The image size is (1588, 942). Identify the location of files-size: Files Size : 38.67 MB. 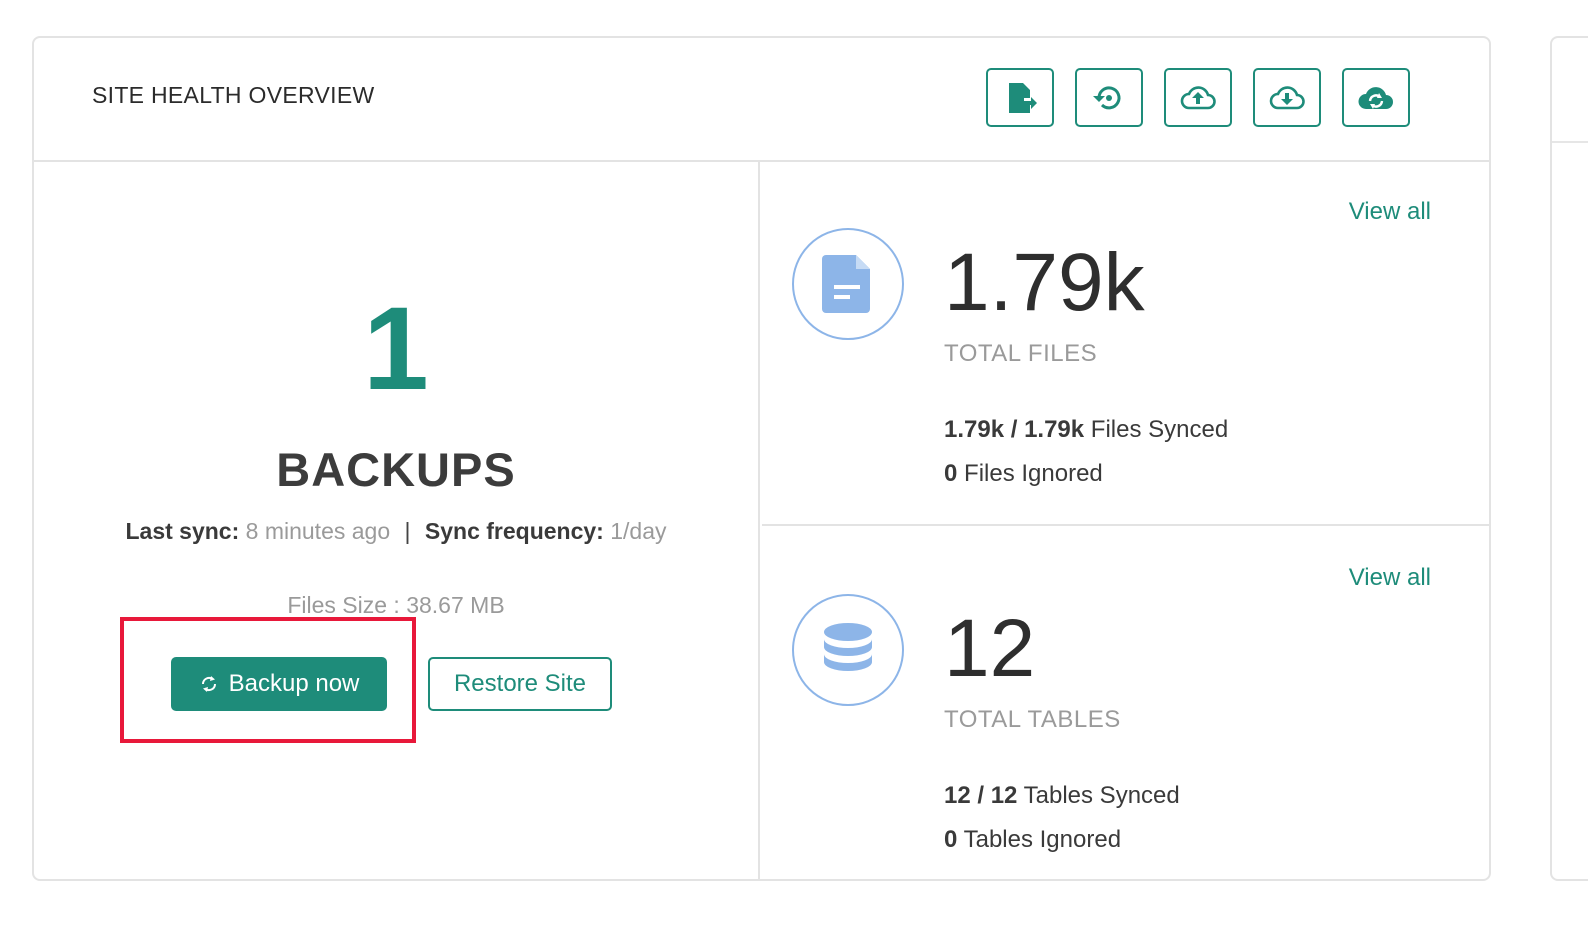
(396, 605).